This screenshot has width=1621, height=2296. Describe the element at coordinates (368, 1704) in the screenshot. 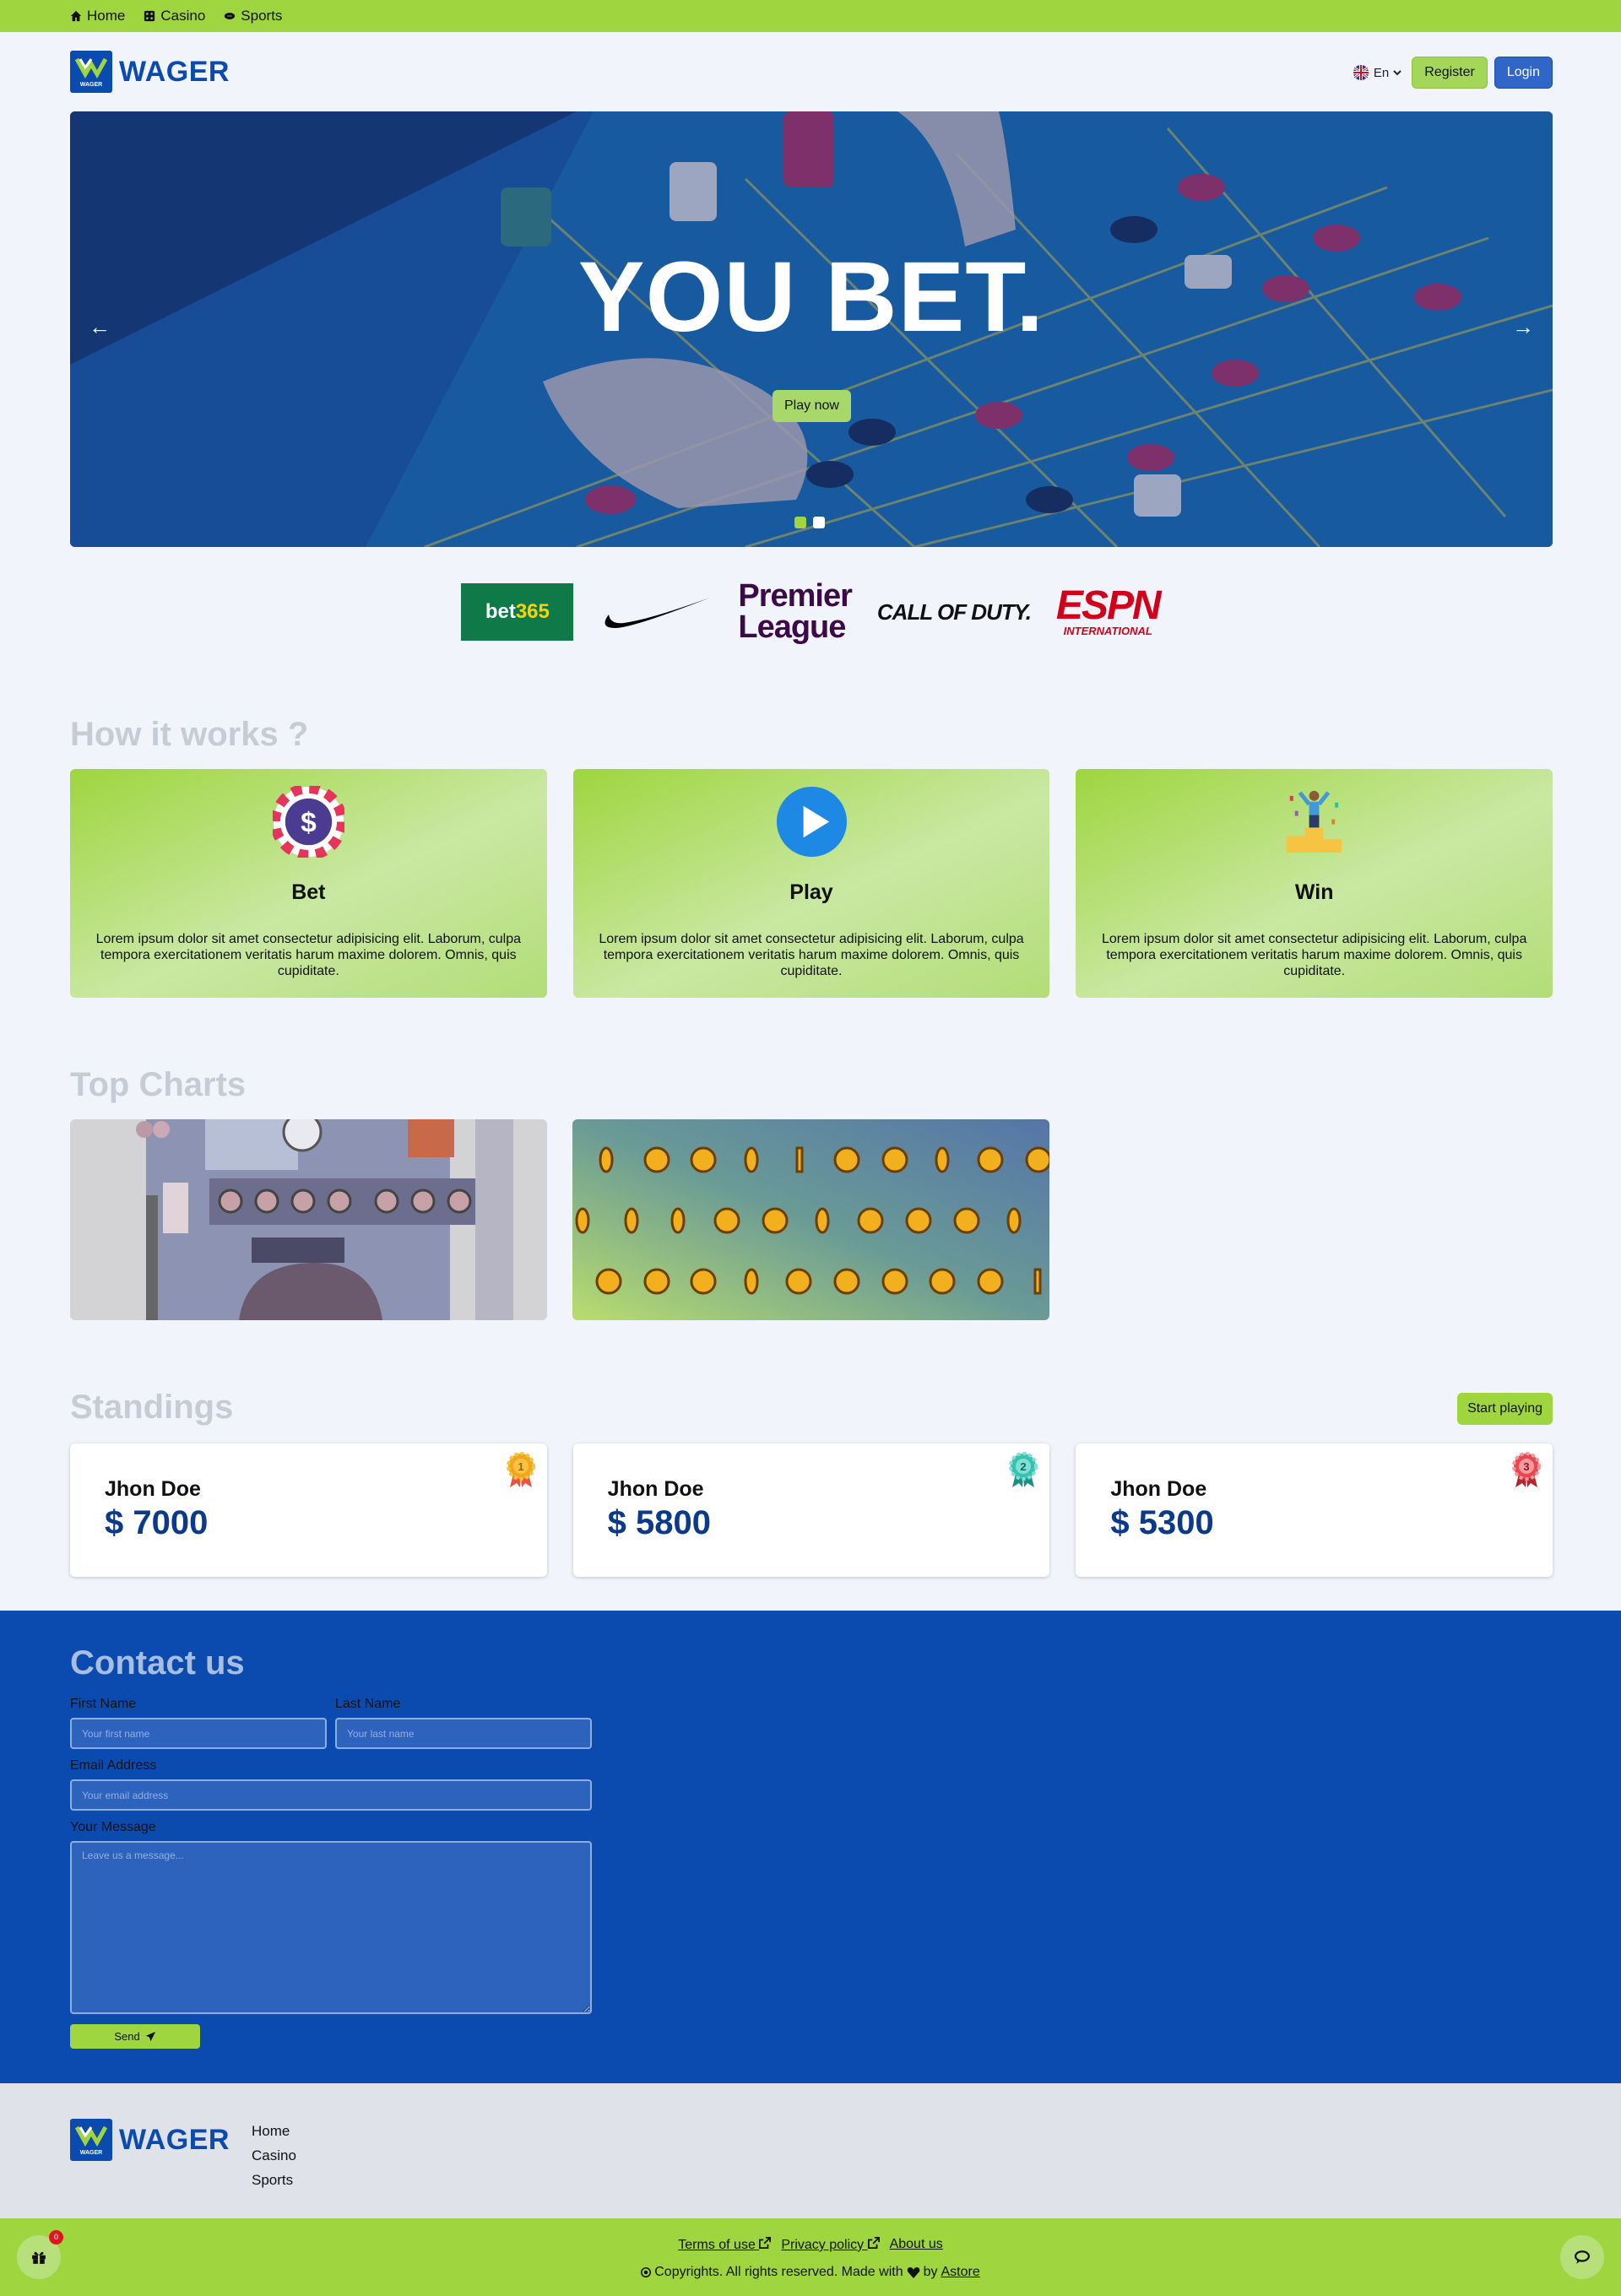

I see `last-name-label: Last Name` at that location.